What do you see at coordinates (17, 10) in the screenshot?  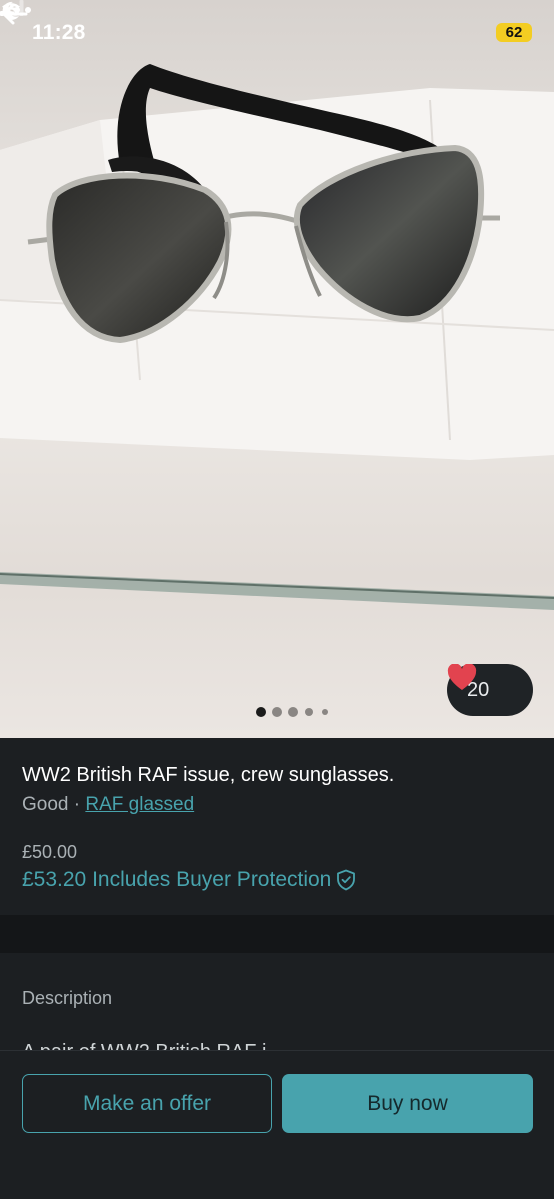 I see `more-options-icon` at bounding box center [17, 10].